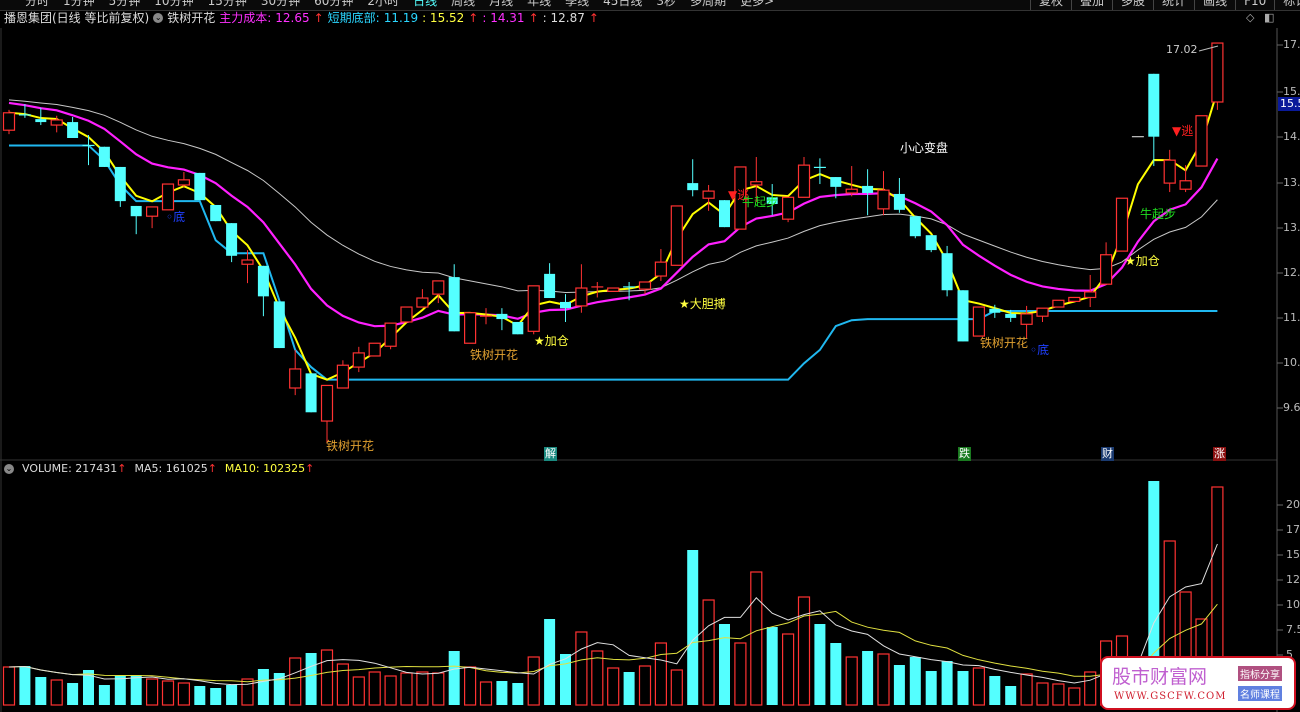  I want to click on high-price-label: 17.02, so click(1182, 49).